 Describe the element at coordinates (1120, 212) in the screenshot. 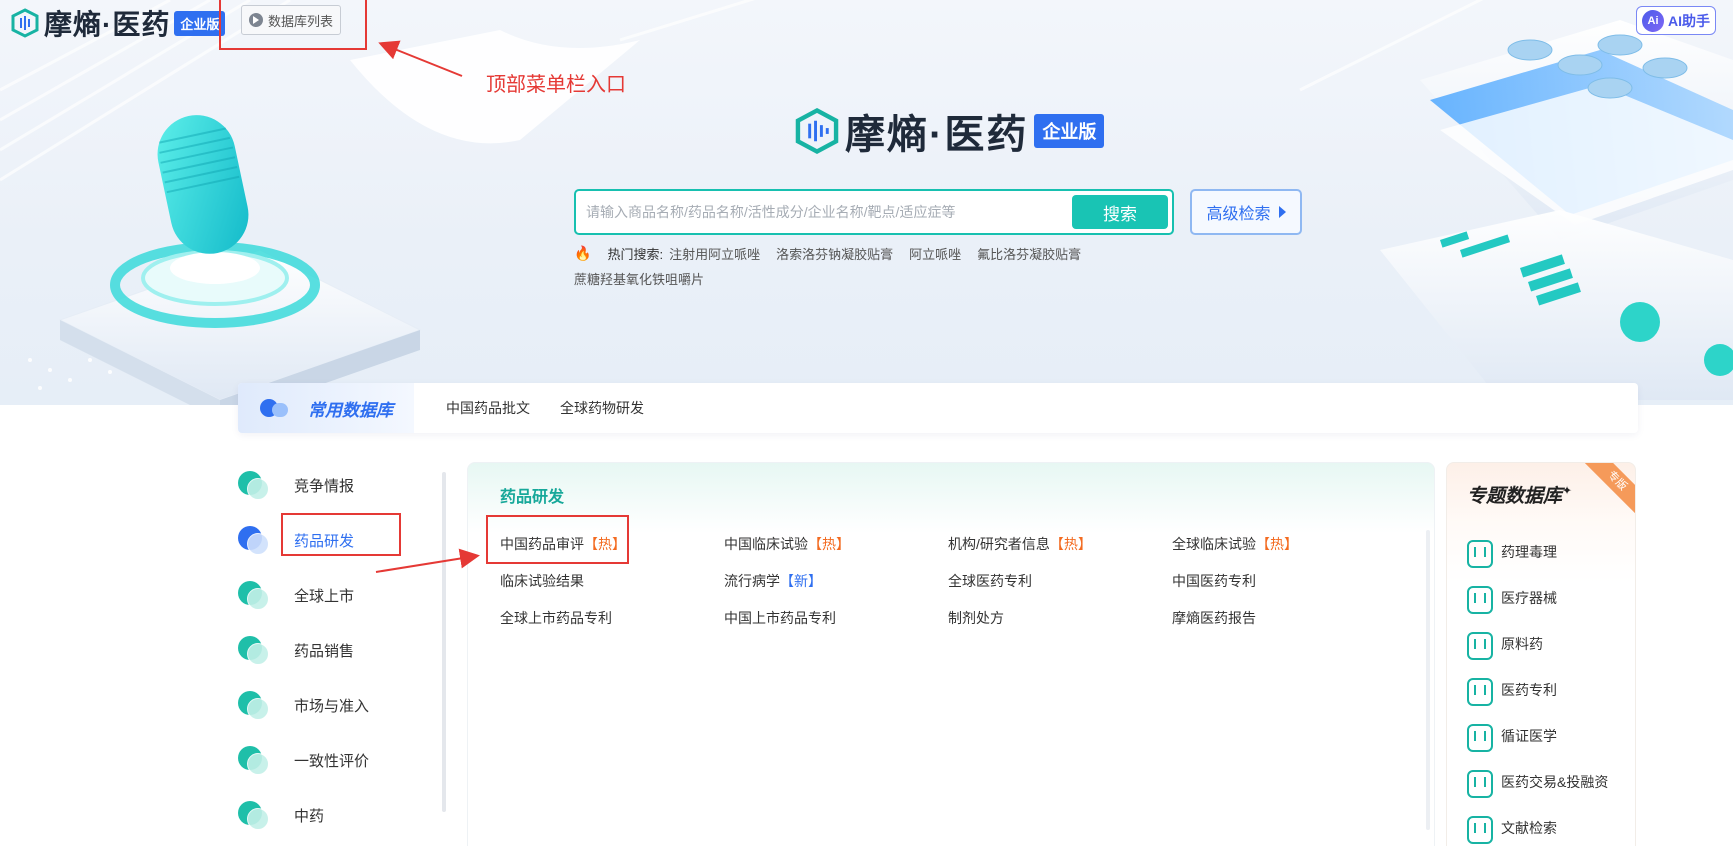

I see `search-button: 搜索` at that location.